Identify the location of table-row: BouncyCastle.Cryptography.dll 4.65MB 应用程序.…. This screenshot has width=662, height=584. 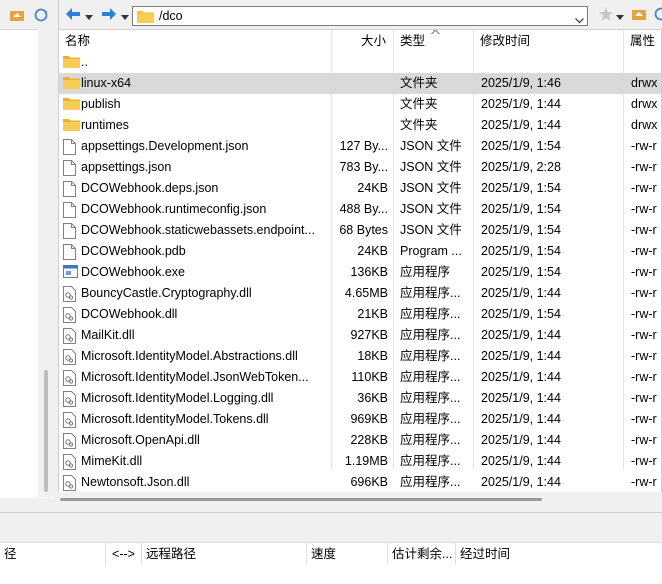
(360, 293).